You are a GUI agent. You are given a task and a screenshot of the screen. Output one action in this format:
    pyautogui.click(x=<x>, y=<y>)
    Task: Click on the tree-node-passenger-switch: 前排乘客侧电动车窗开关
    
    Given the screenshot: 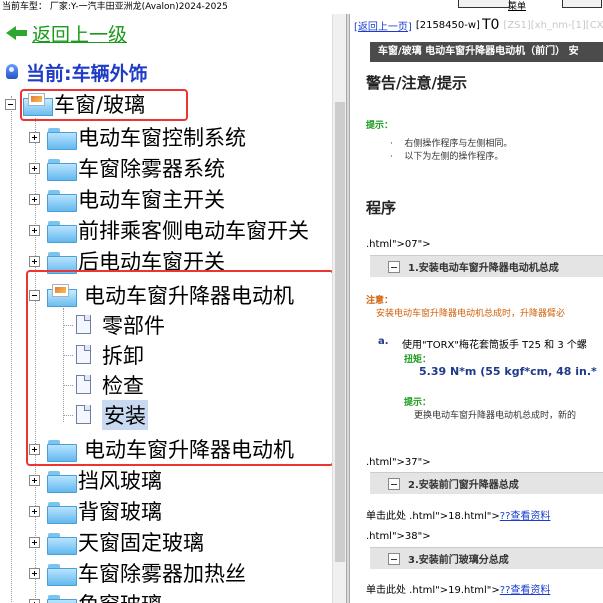 What is the action you would take?
    pyautogui.click(x=169, y=230)
    